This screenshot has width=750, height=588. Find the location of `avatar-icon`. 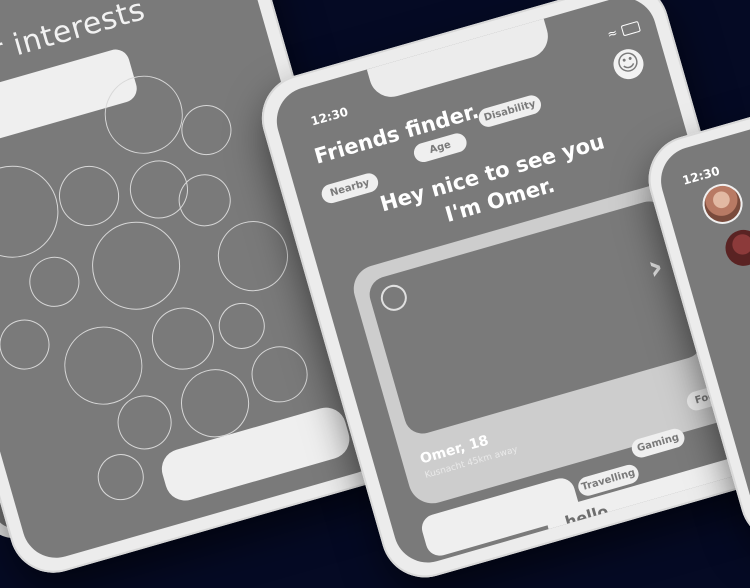

avatar-icon is located at coordinates (393, 297).